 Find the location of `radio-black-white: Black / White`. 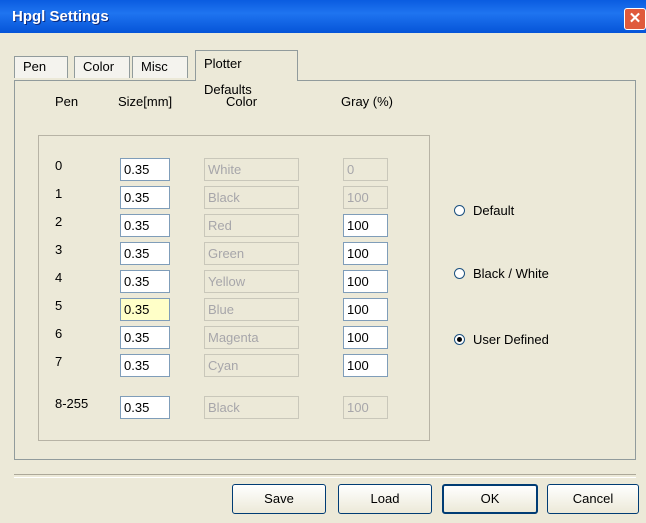

radio-black-white: Black / White is located at coordinates (501, 273).